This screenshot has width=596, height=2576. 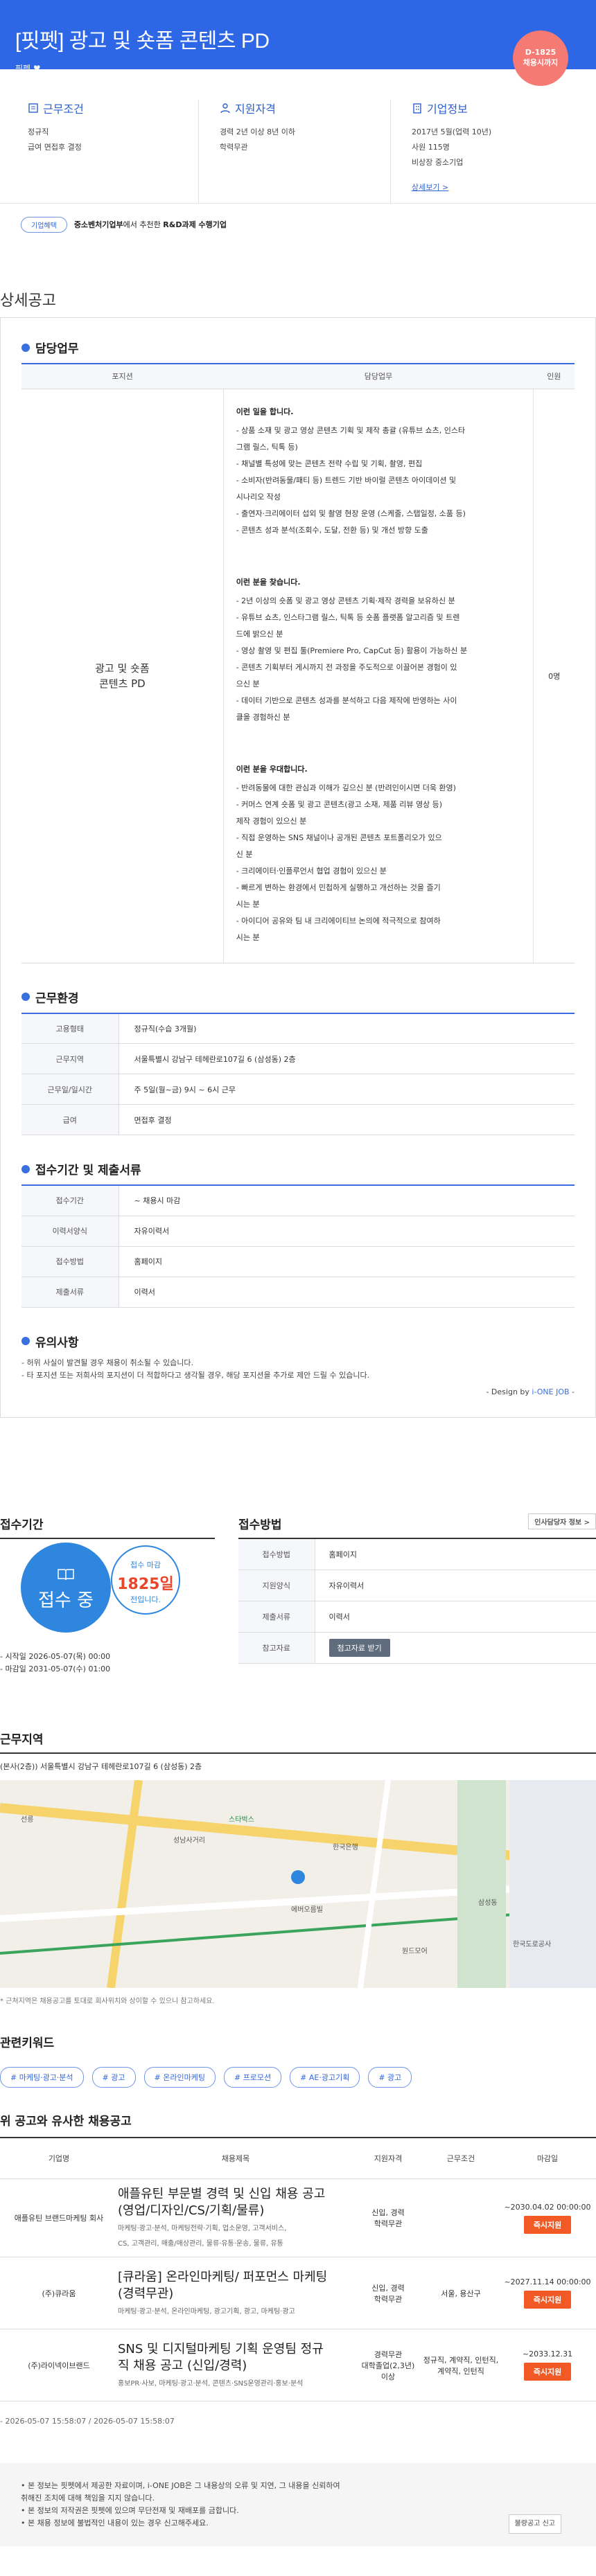 What do you see at coordinates (236, 2194) in the screenshot?
I see `job-title-link: 애플유틴 부문별 경력 및 신입 채용 공고` at bounding box center [236, 2194].